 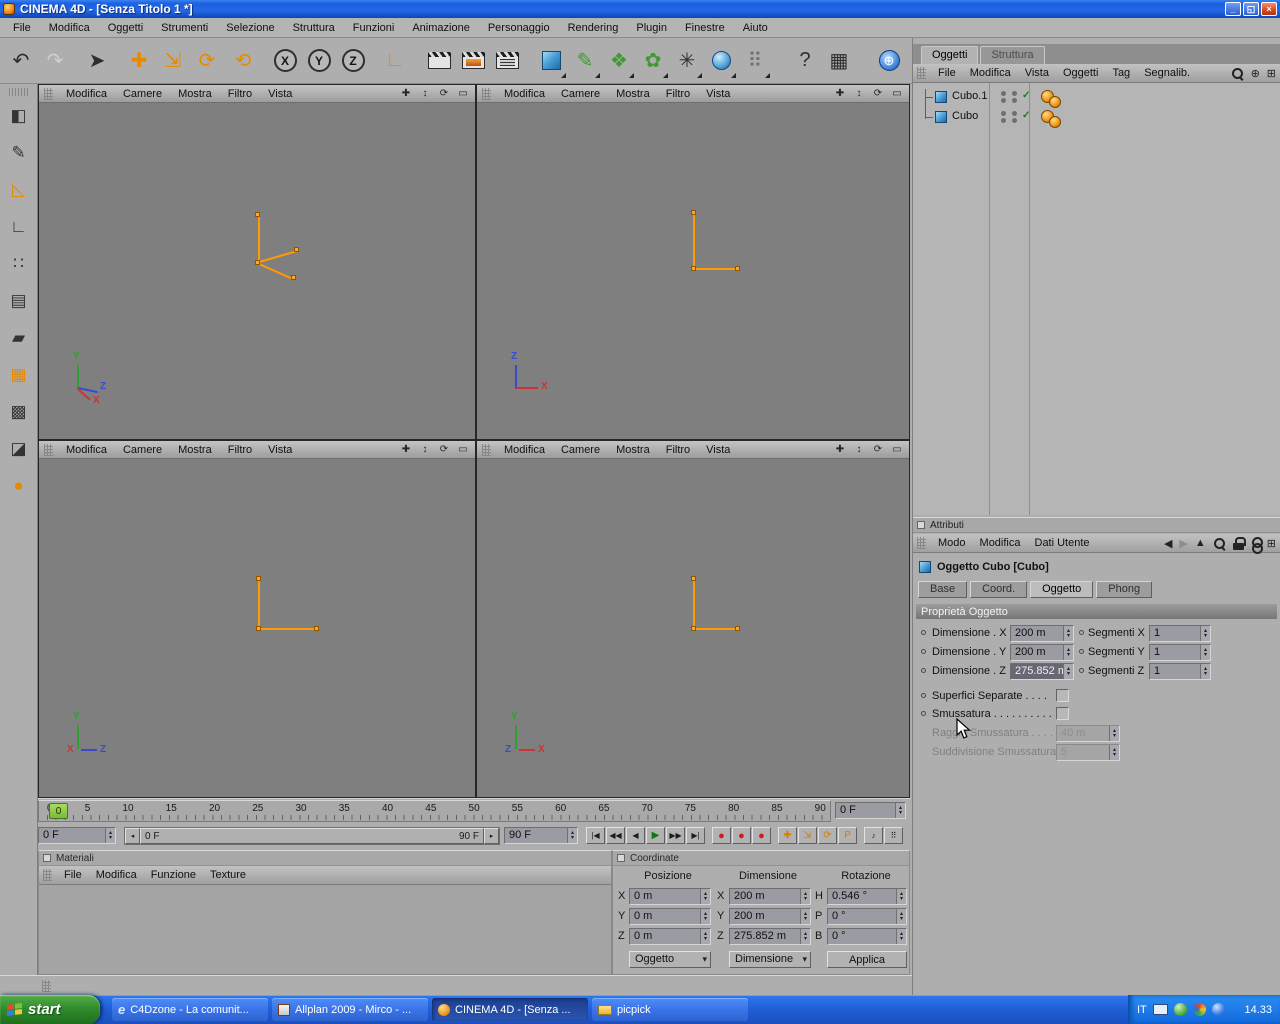 What do you see at coordinates (1003, 117) in the screenshot?
I see `editor-visibility-dots` at bounding box center [1003, 117].